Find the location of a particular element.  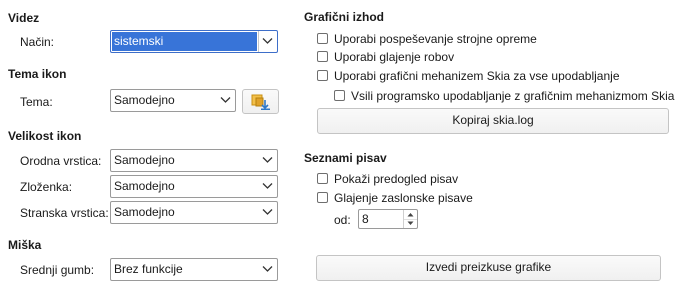

sidebar-size-label: Stranska vrstica: is located at coordinates (64, 213).